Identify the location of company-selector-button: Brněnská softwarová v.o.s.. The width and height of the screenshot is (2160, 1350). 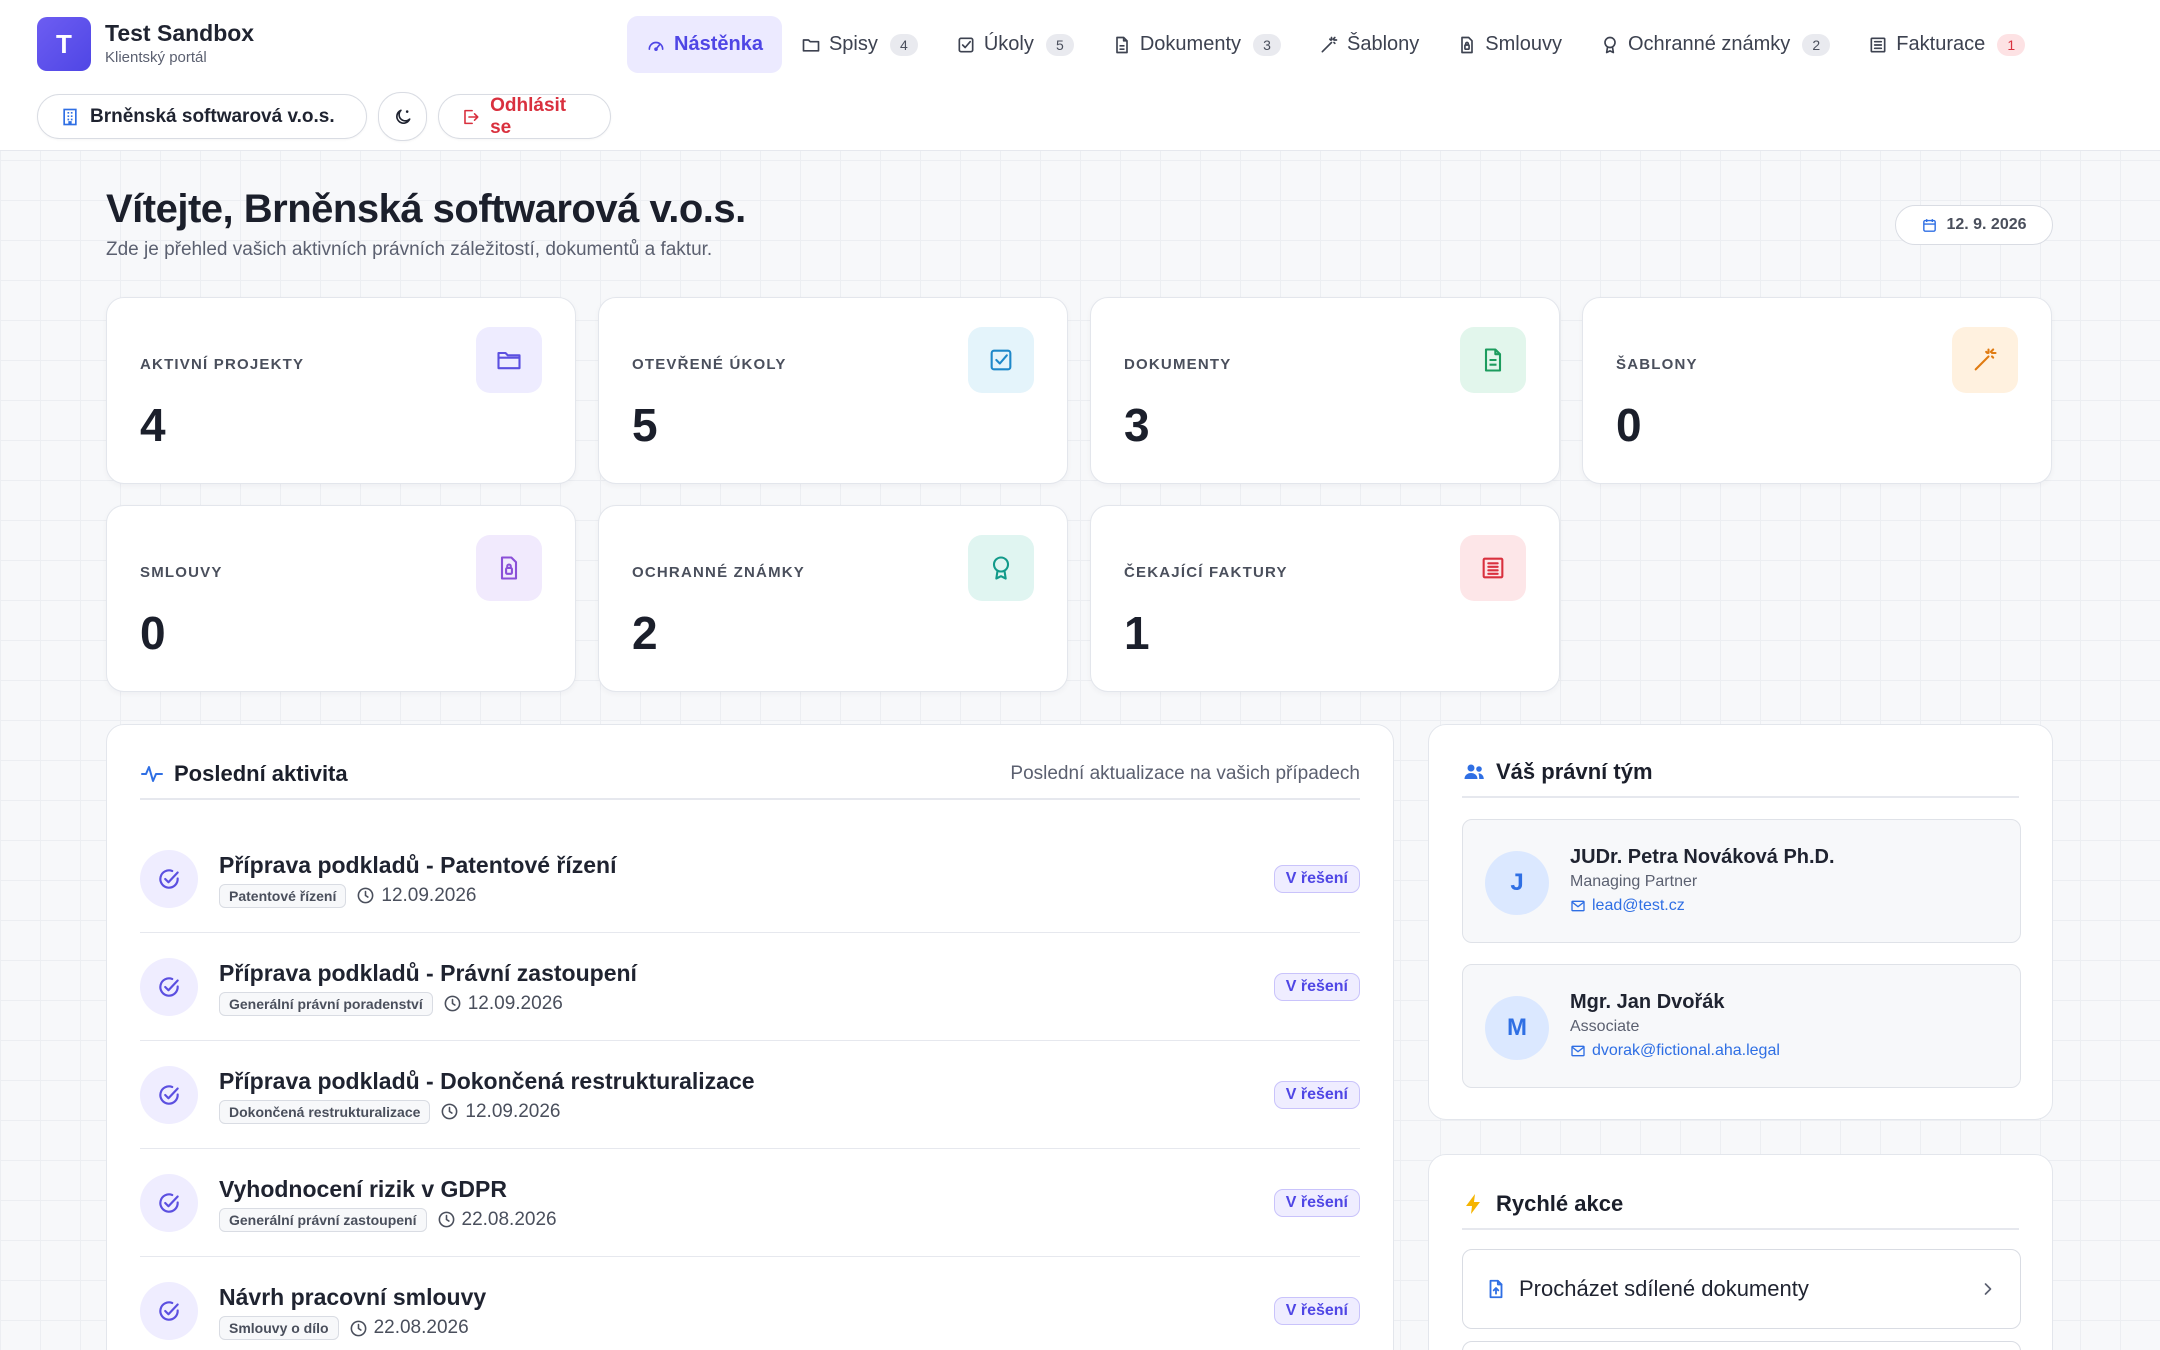
(202, 116).